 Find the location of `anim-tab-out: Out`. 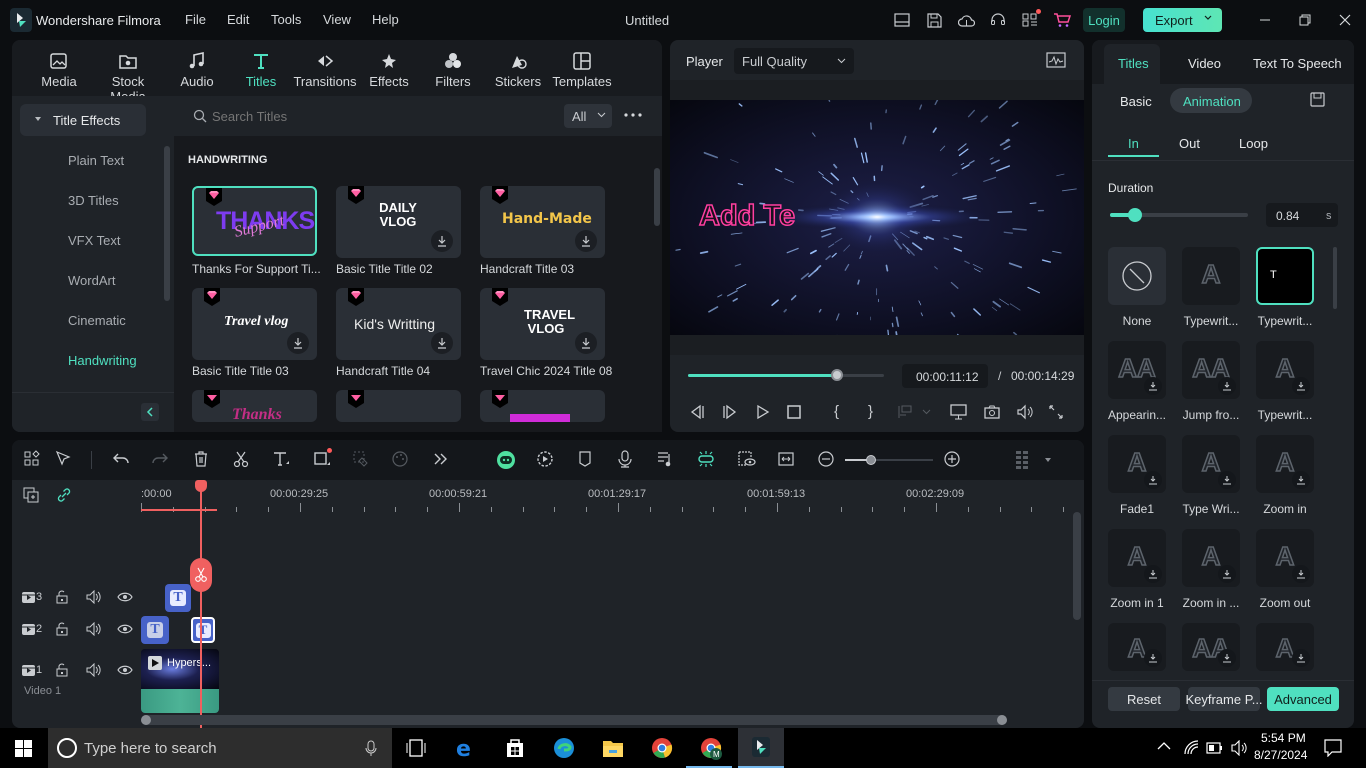

anim-tab-out: Out is located at coordinates (1189, 143).